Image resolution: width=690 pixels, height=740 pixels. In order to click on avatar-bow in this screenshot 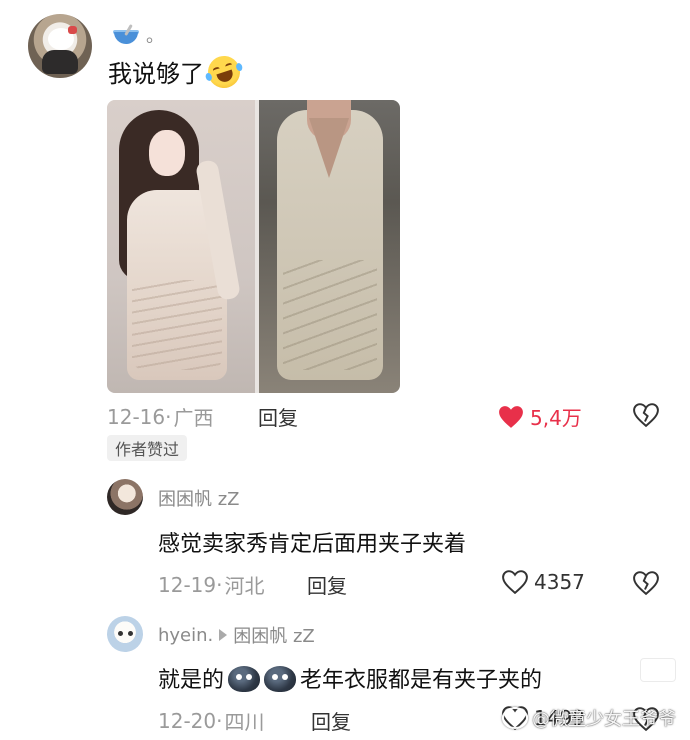, I will do `click(72, 30)`.